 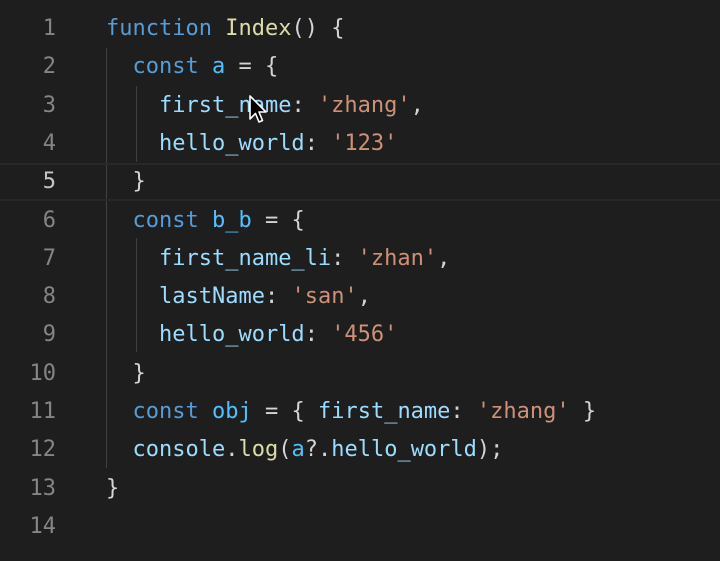 I want to click on line-number: 10, so click(x=43, y=373).